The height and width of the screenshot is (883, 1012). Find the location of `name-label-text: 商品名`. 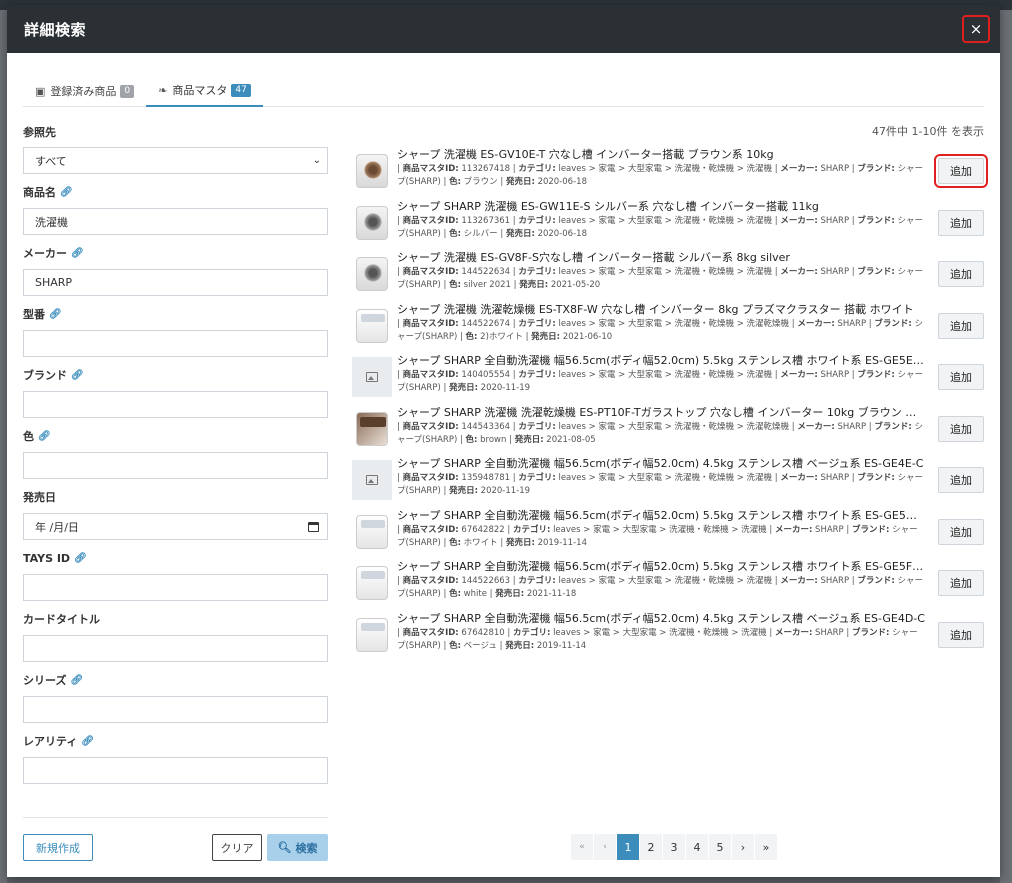

name-label-text: 商品名 is located at coordinates (39, 192).